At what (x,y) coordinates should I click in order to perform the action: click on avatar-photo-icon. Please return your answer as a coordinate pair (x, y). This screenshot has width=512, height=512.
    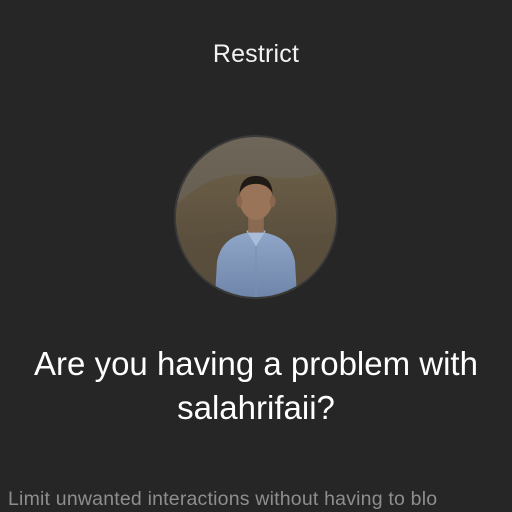
    Looking at the image, I should click on (256, 217).